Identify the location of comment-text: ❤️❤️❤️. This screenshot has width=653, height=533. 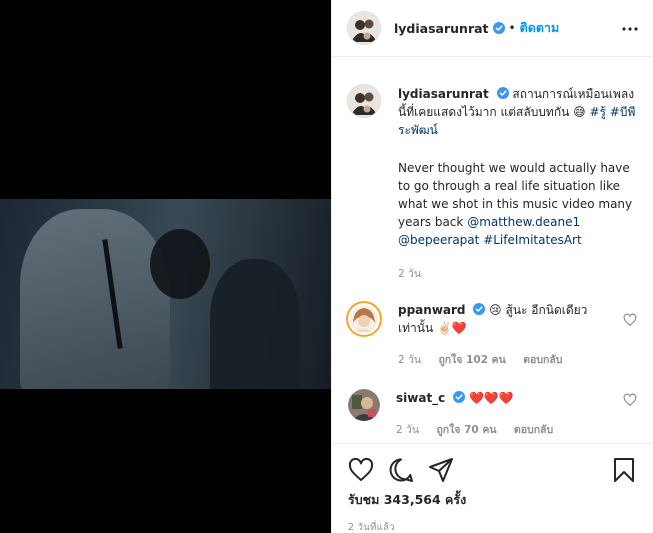
(491, 398).